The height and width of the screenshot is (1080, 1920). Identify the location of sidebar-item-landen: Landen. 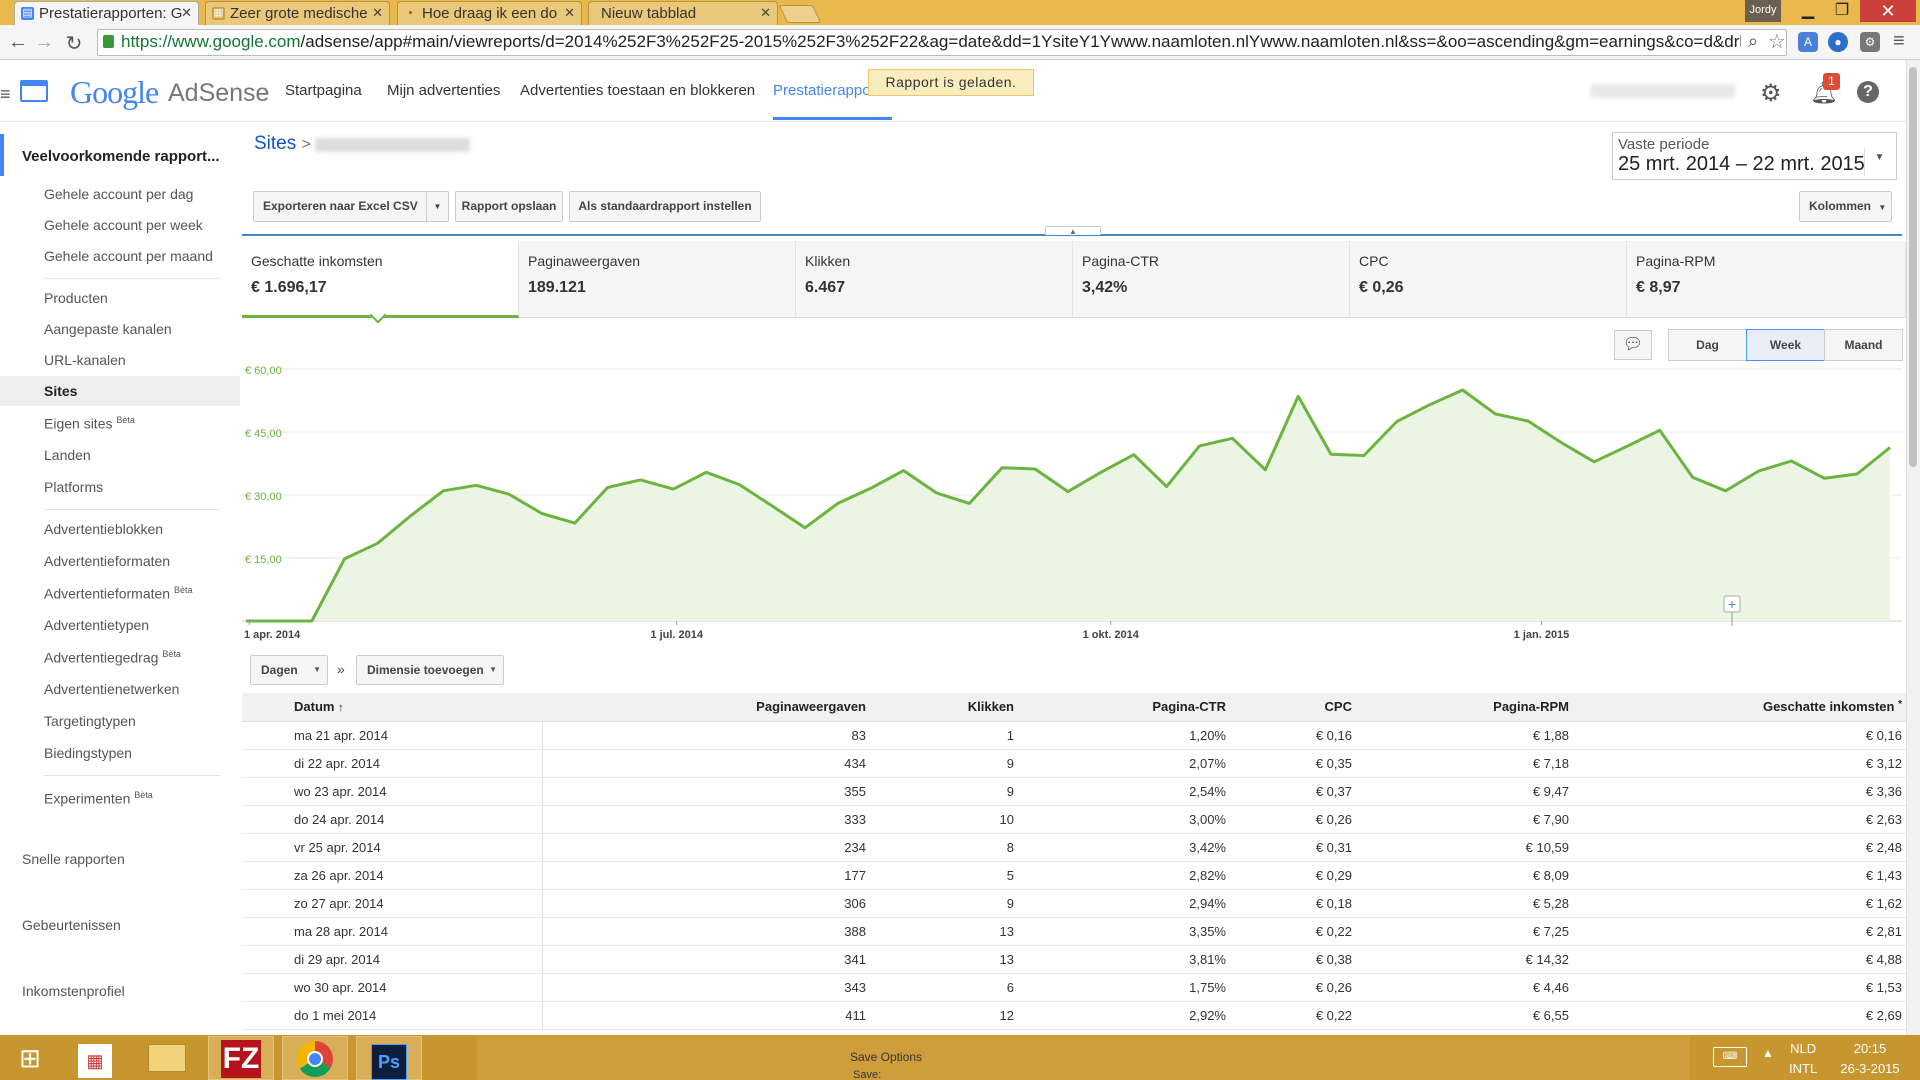
(67, 455).